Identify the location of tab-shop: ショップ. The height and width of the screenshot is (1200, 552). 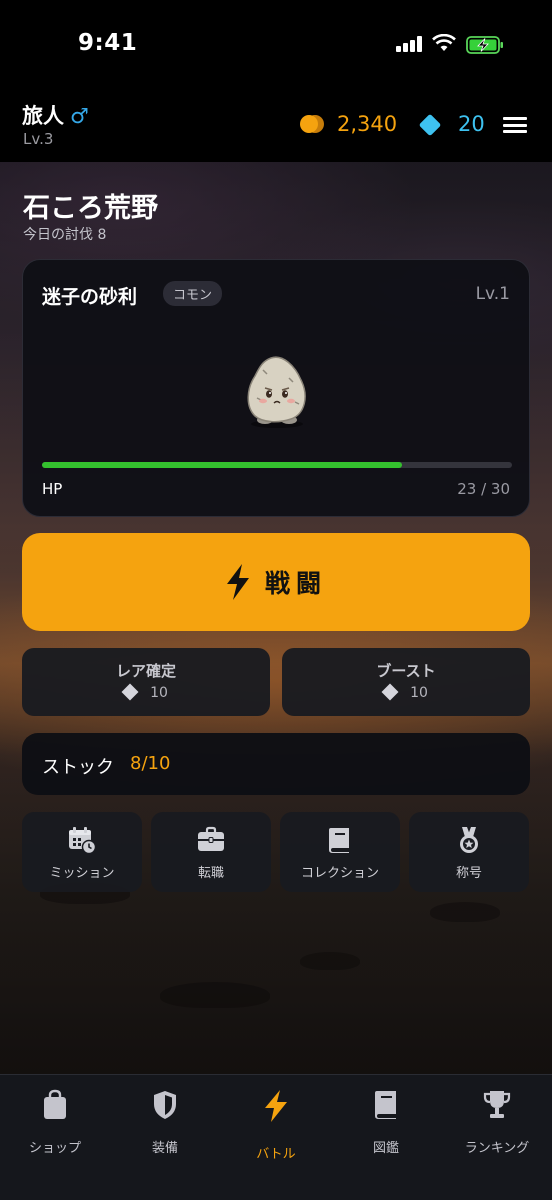
(55, 1124).